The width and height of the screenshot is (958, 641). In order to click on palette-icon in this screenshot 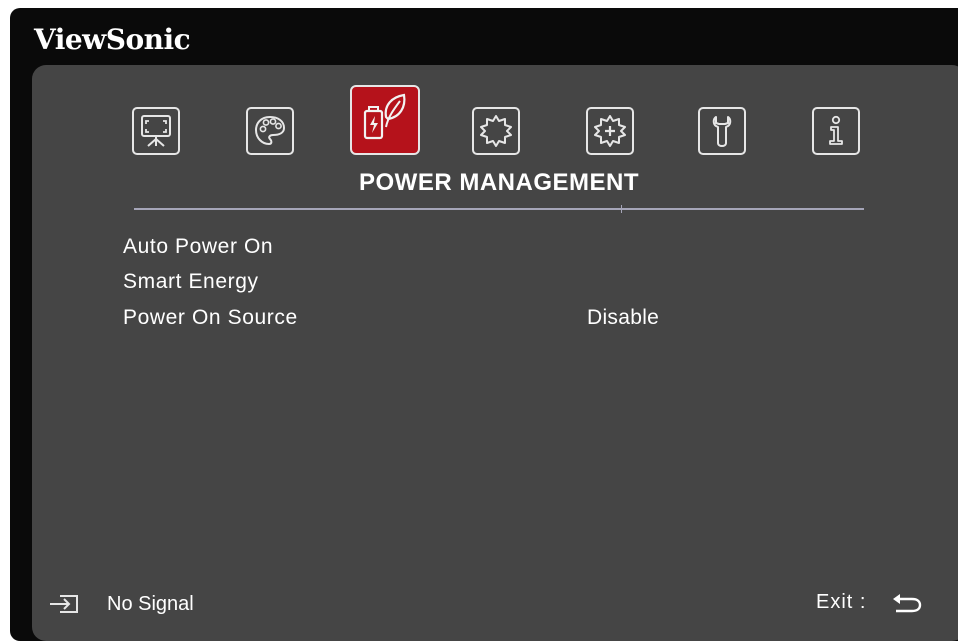, I will do `click(270, 130)`.